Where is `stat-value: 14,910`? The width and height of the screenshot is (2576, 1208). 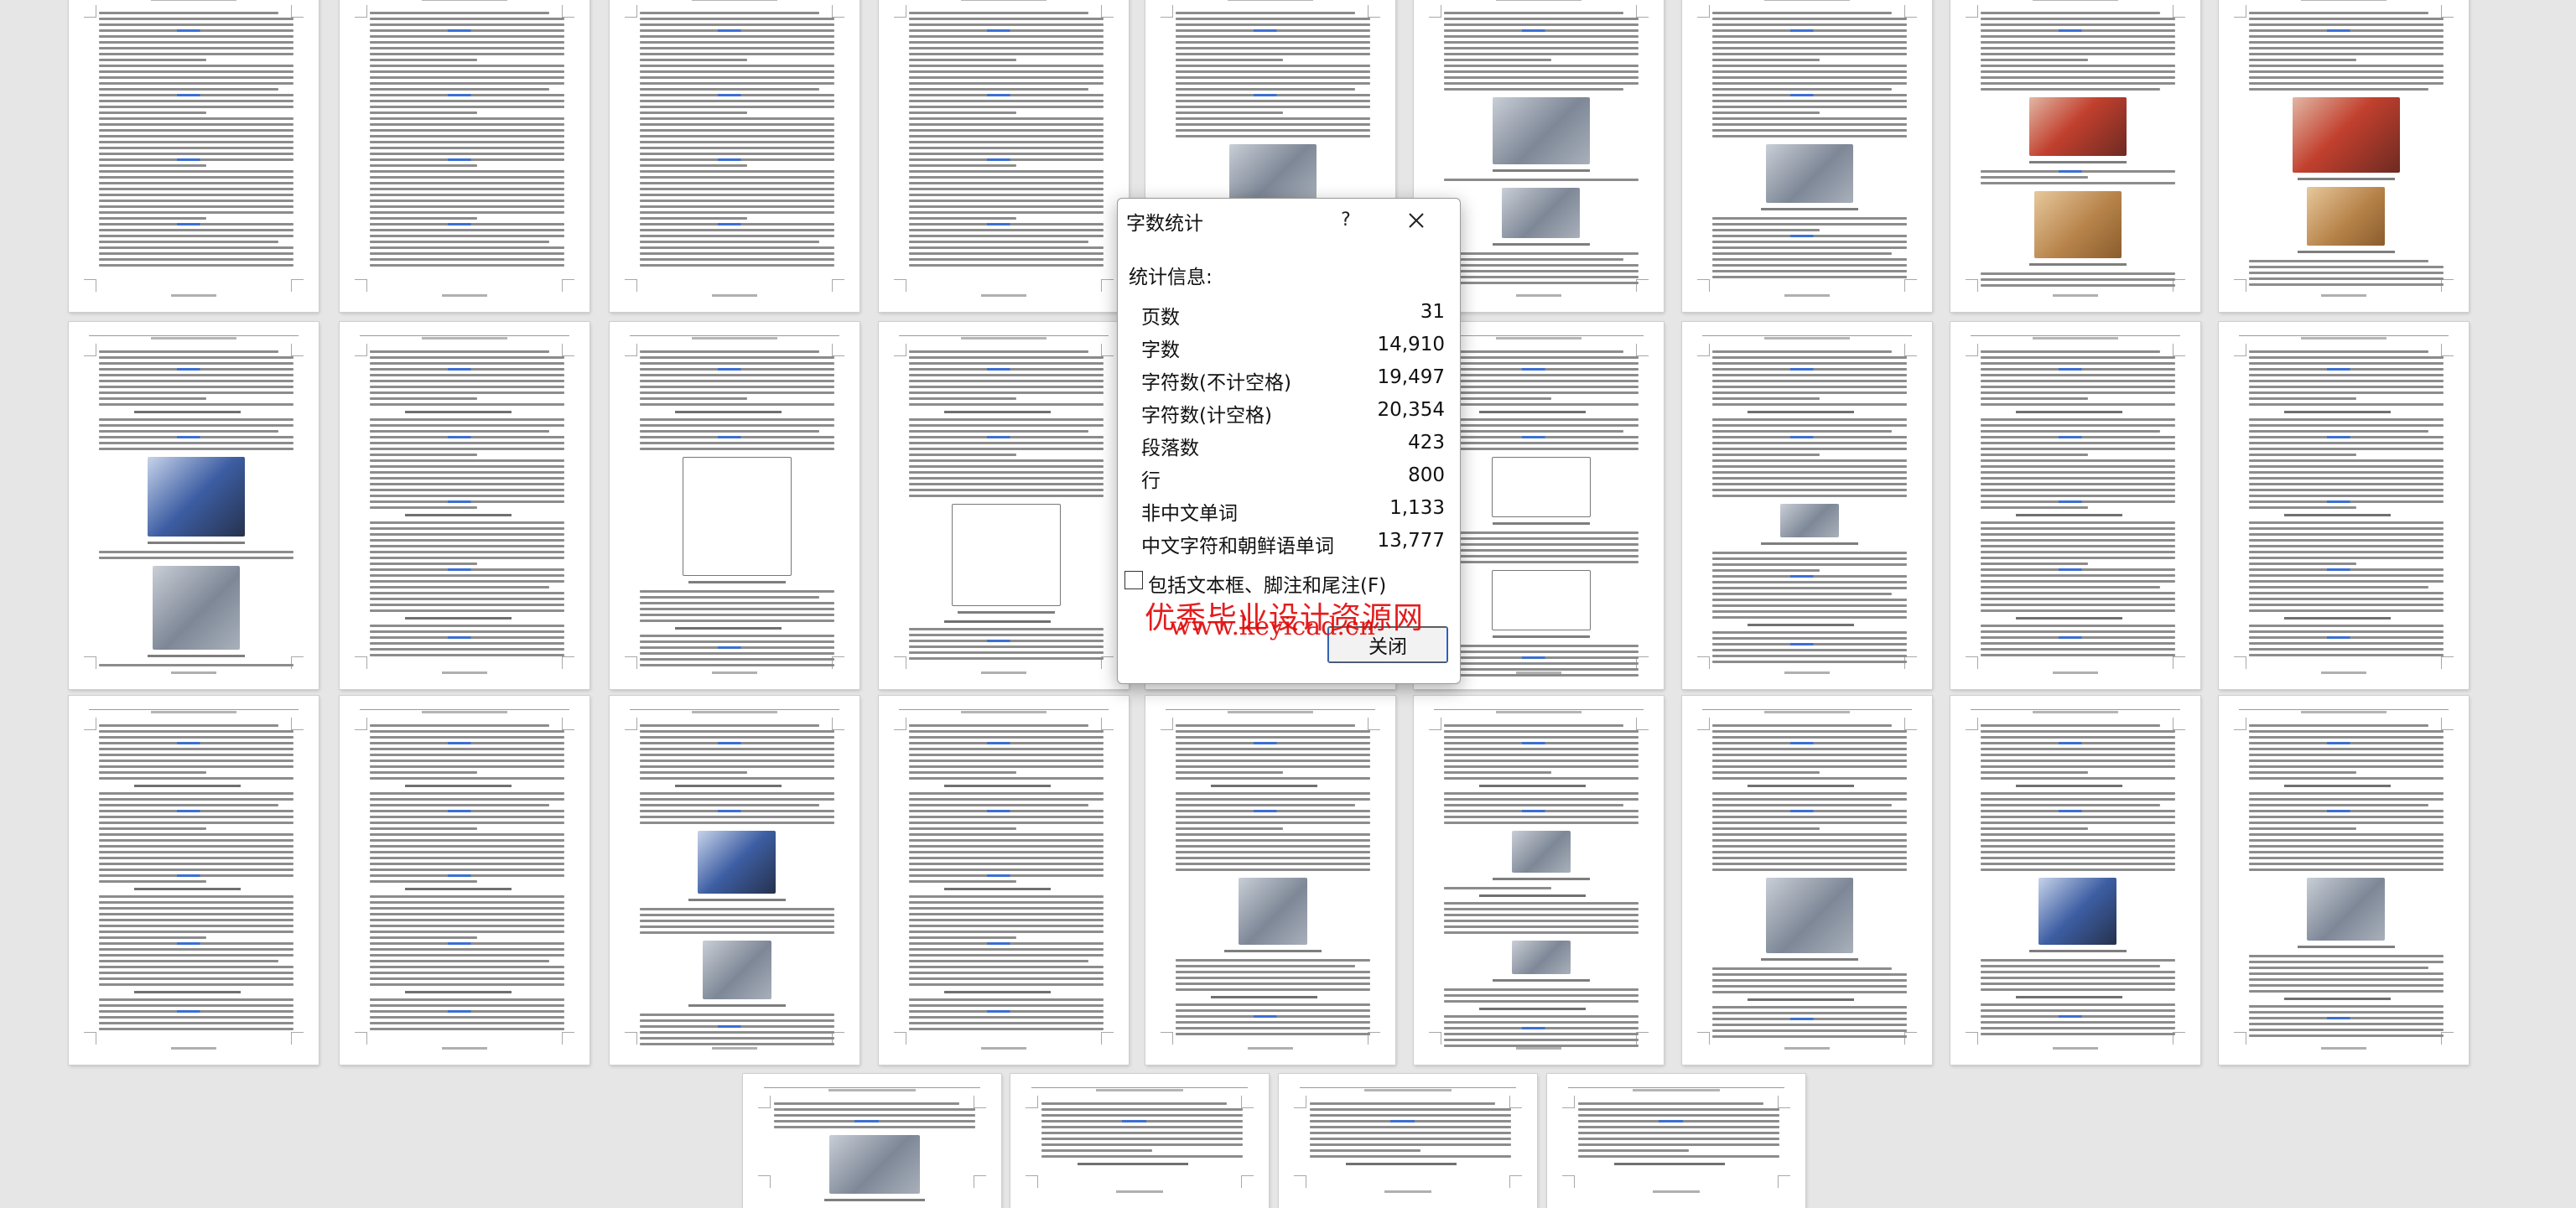
stat-value: 14,910 is located at coordinates (1411, 345).